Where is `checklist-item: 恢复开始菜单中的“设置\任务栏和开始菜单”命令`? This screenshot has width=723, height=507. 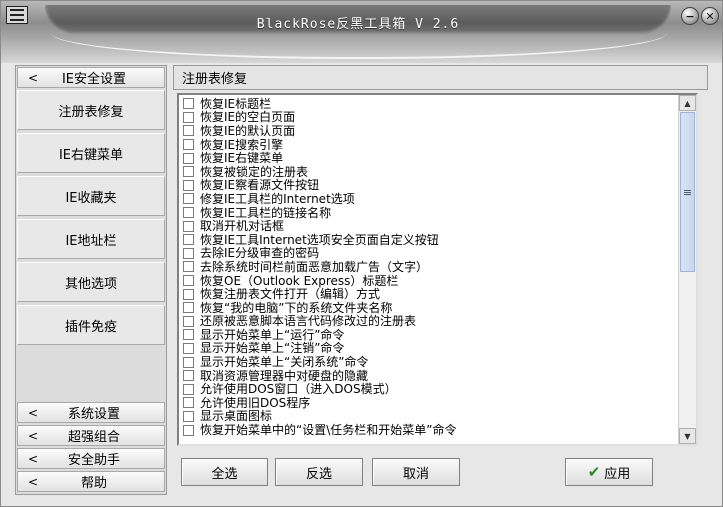
checklist-item: 恢复开始菜单中的“设置\任务栏和开始菜单”命令 is located at coordinates (430, 430).